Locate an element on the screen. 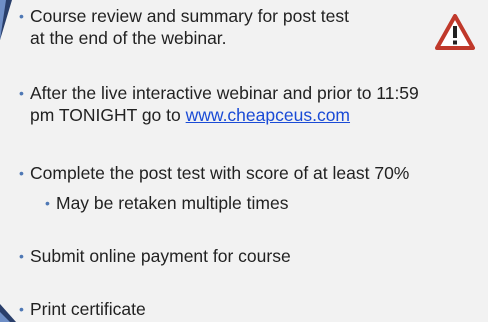  bullet-text-line: May be retaken multiple times is located at coordinates (172, 203).